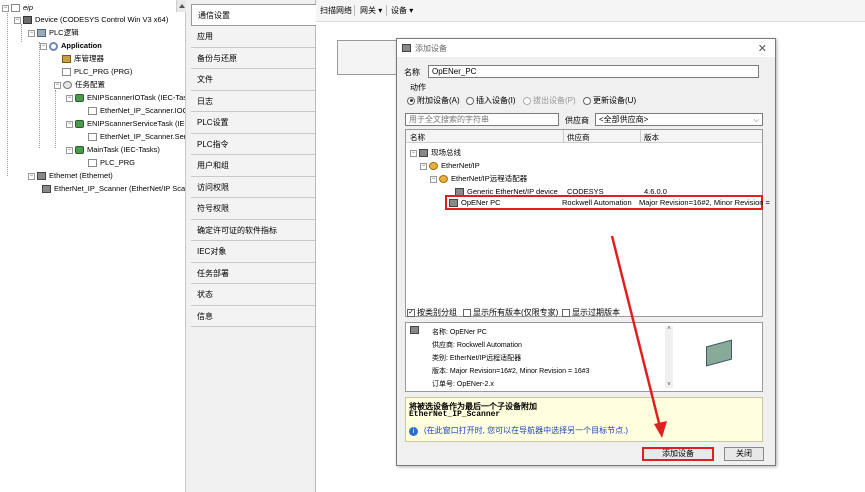  I want to click on annotation-arrow, so click(638, 336).